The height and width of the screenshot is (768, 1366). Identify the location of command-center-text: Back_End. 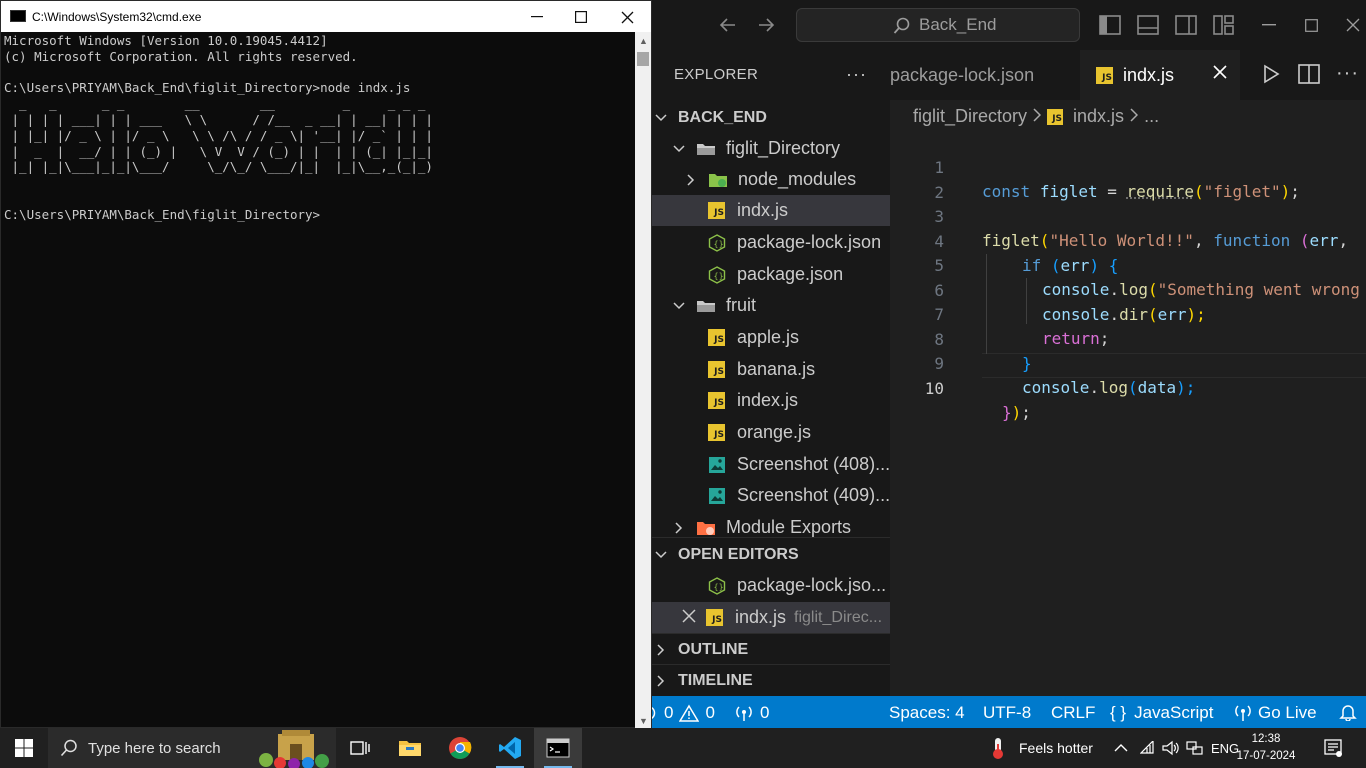
(958, 24).